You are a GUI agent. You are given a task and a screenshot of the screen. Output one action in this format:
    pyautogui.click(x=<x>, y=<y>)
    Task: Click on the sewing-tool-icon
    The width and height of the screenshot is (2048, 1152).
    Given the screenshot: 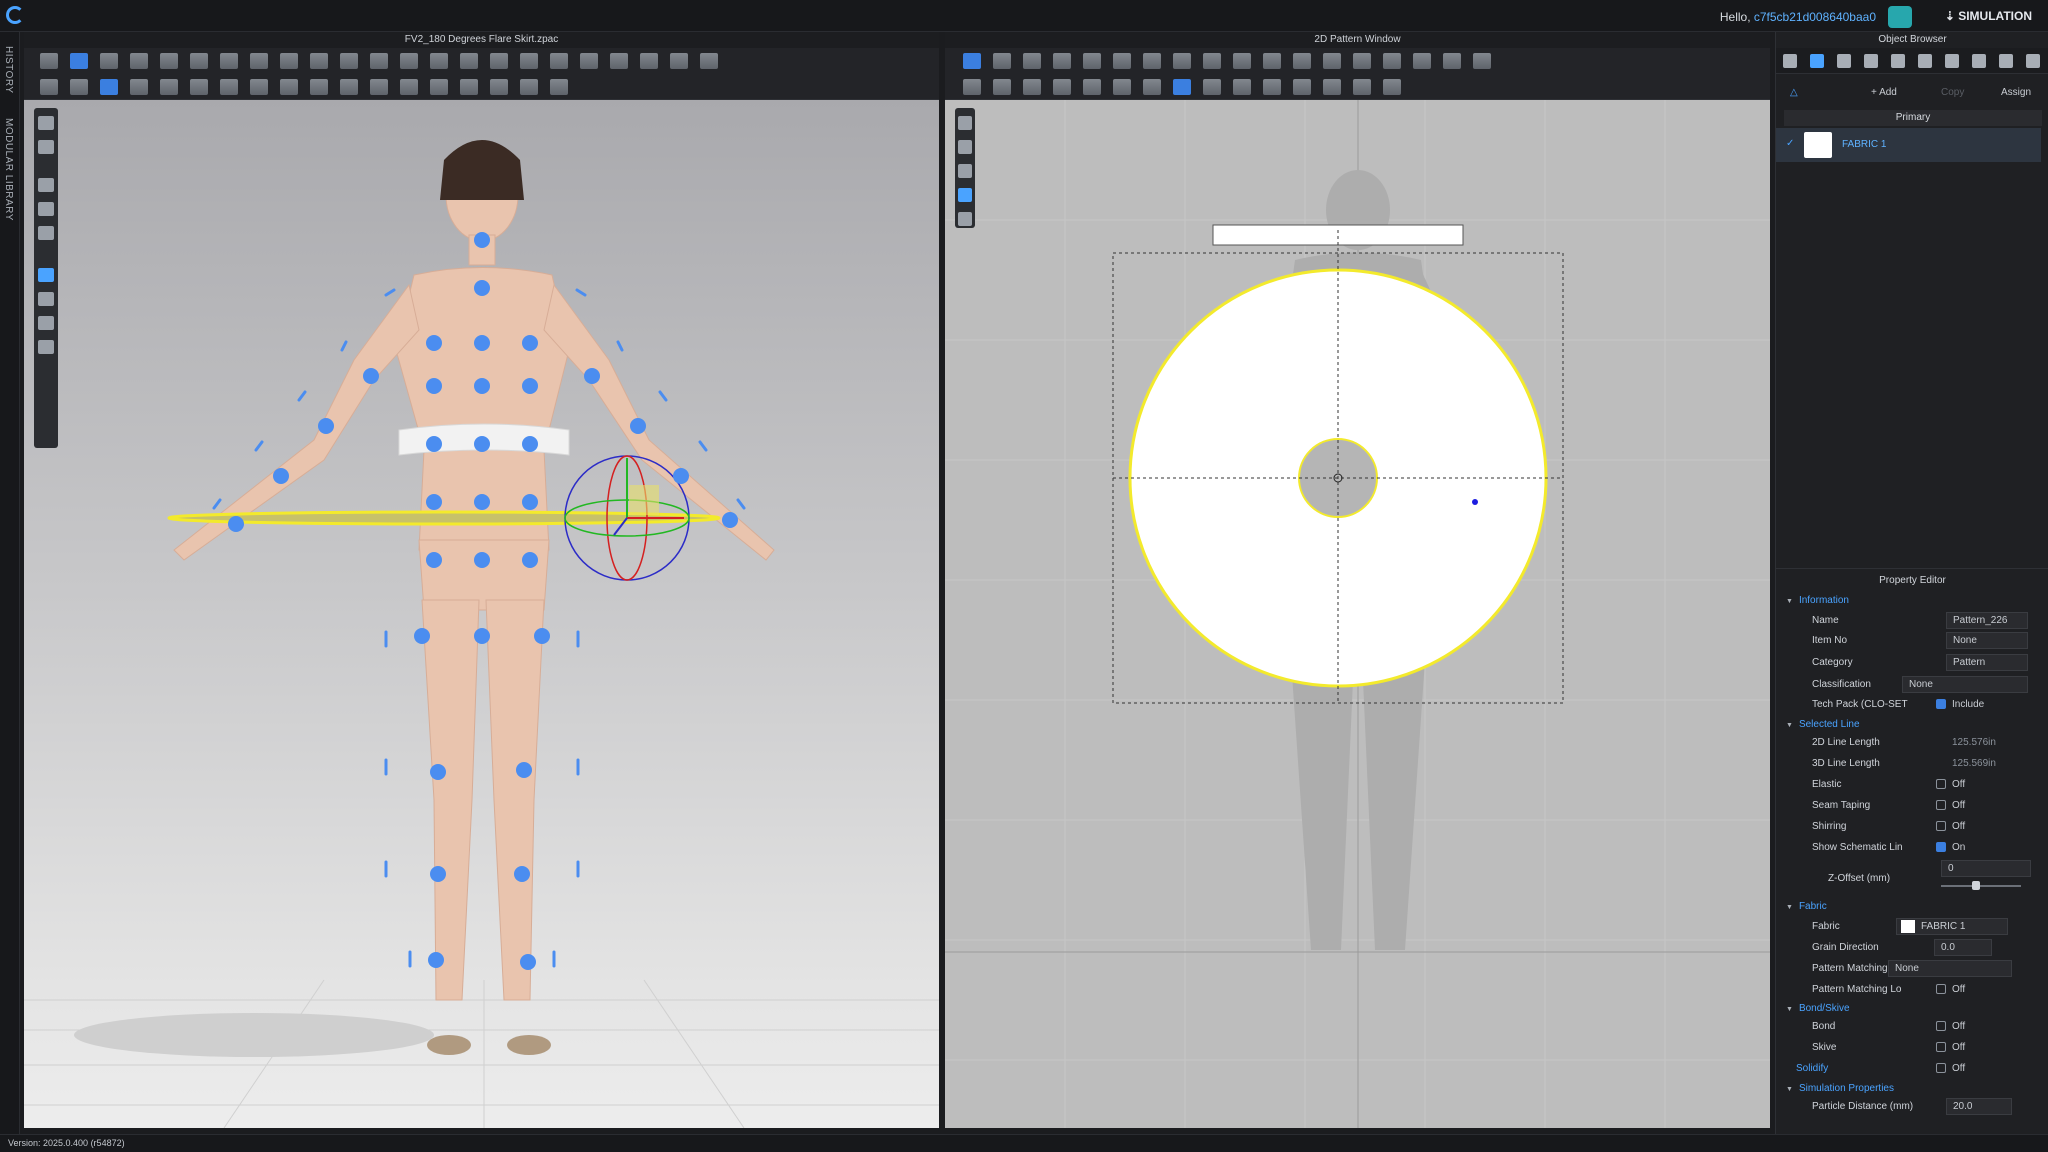 What is the action you would take?
    pyautogui.click(x=1182, y=87)
    